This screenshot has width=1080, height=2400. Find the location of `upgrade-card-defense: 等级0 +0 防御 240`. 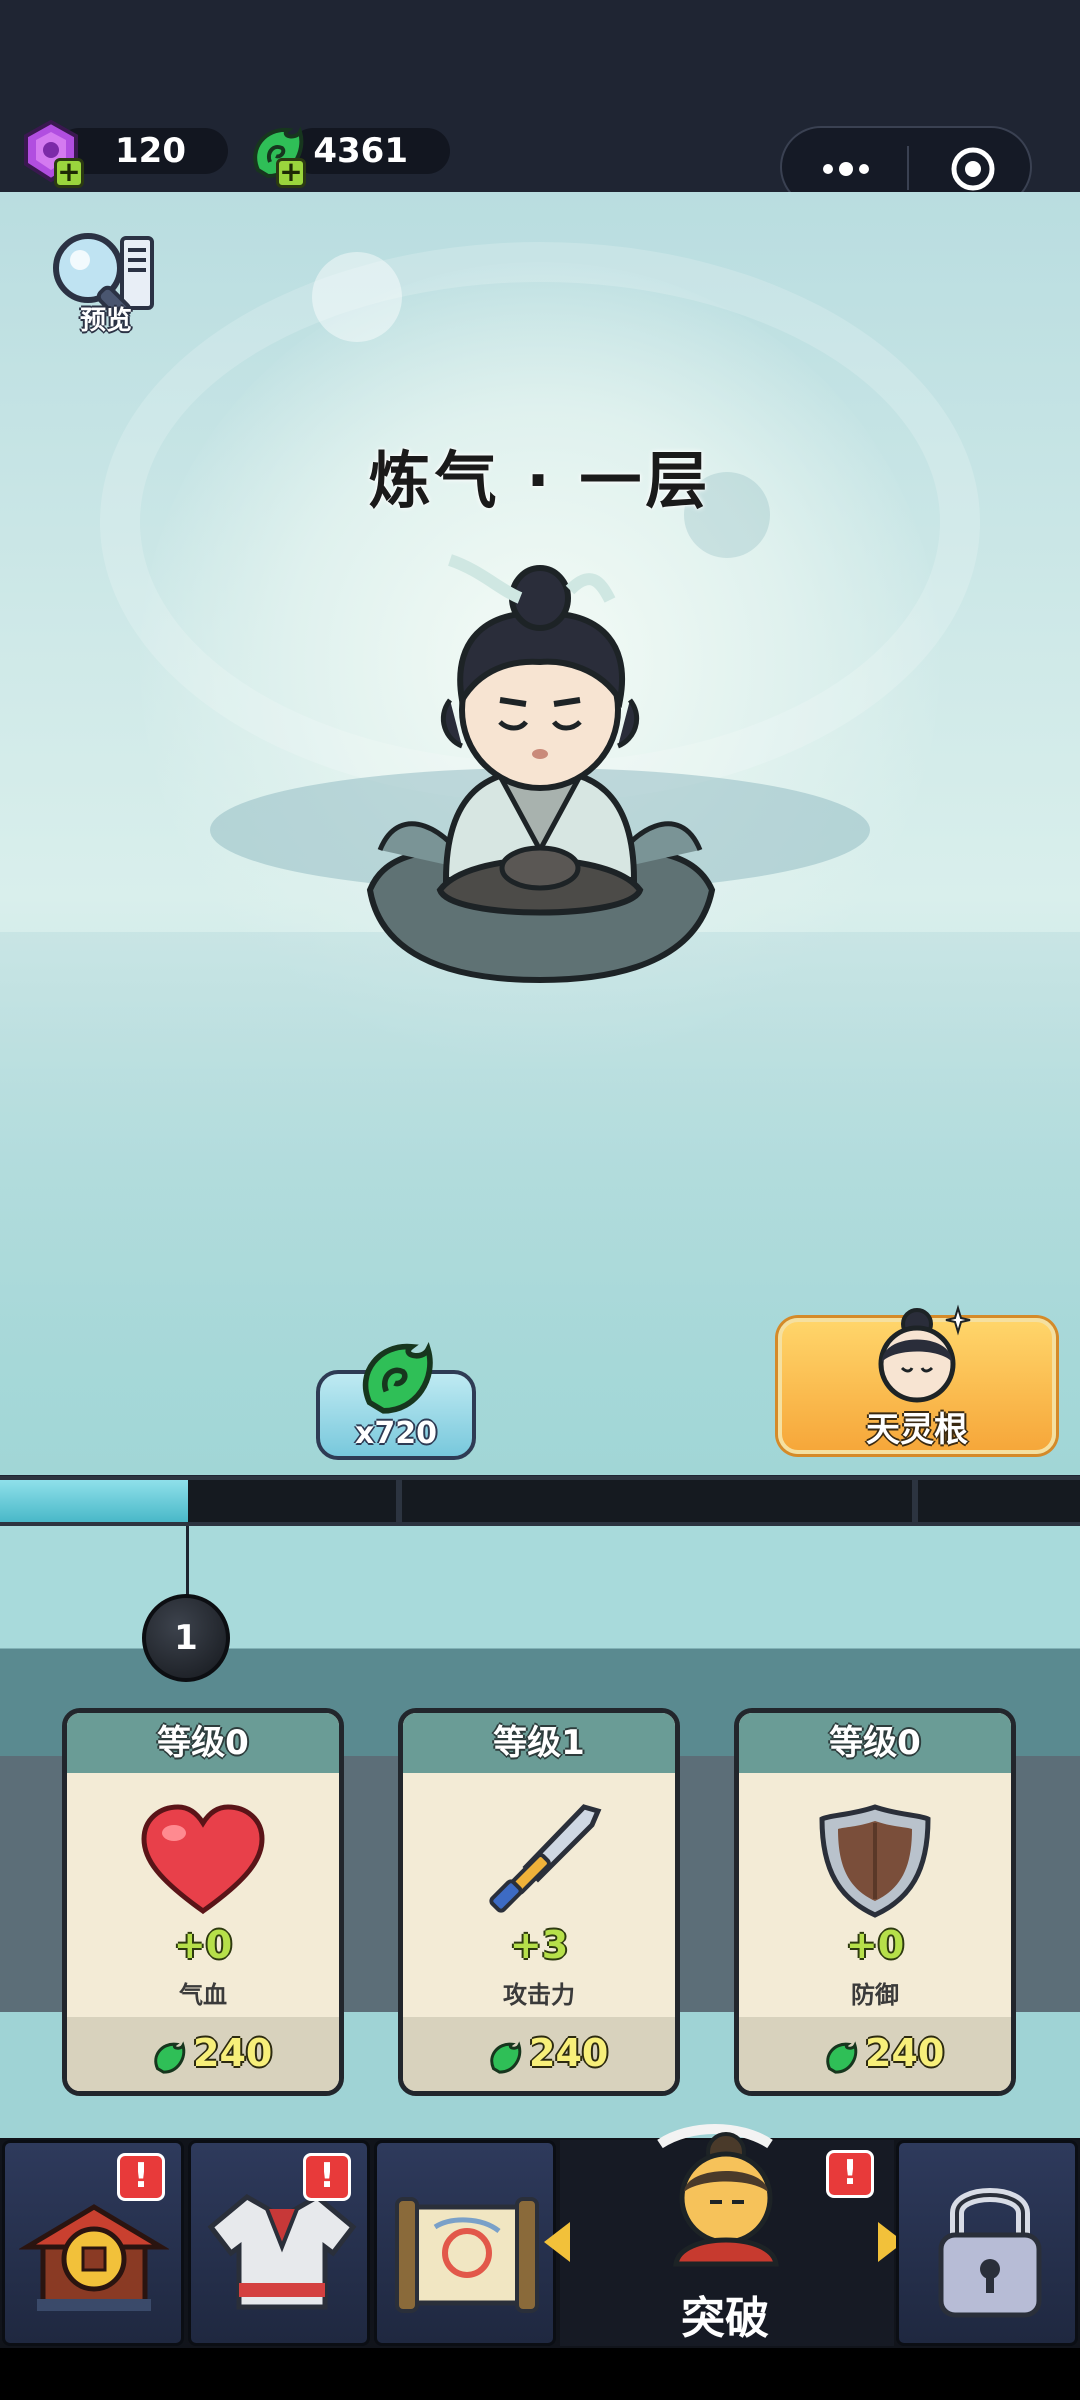

upgrade-card-defense: 等级0 +0 防御 240 is located at coordinates (875, 1902).